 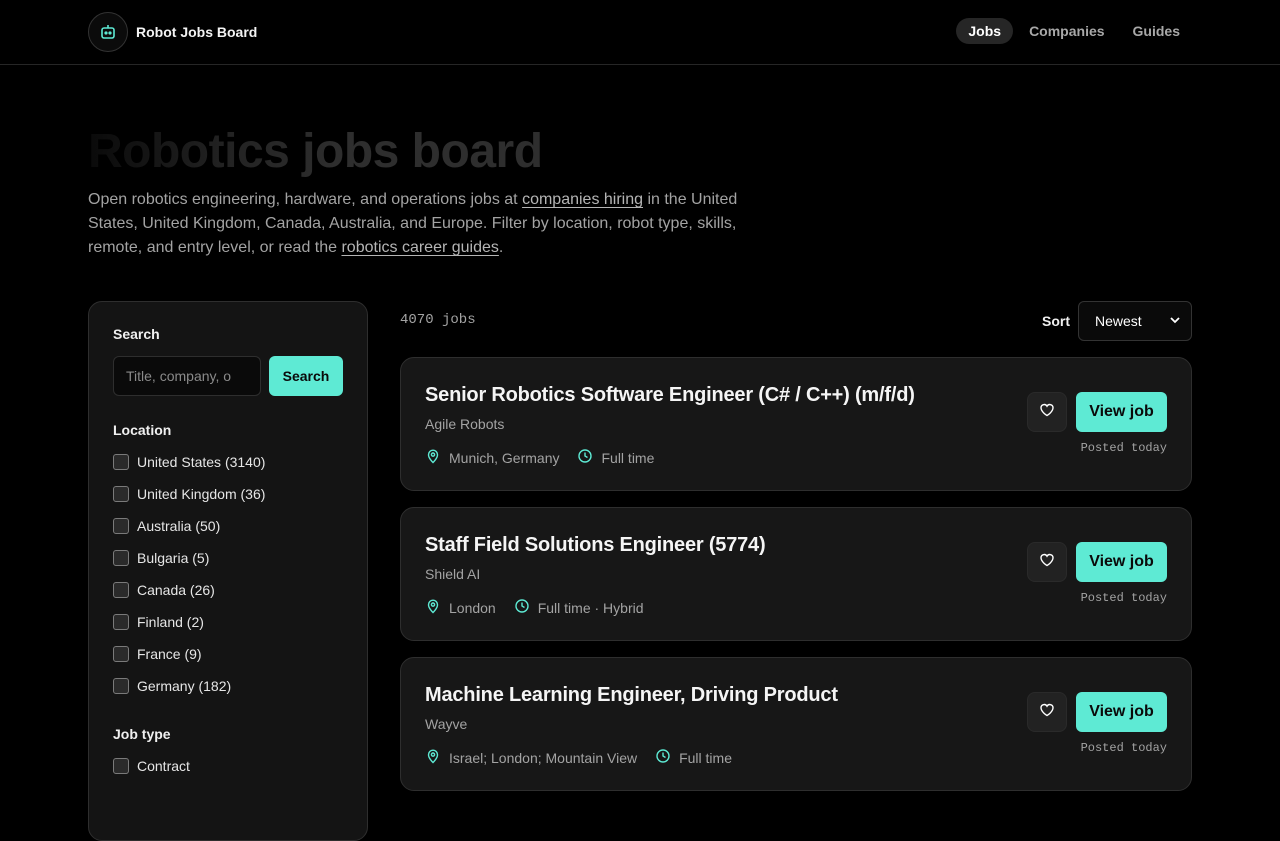 I want to click on nav-item-jobs: Jobs, so click(x=985, y=31).